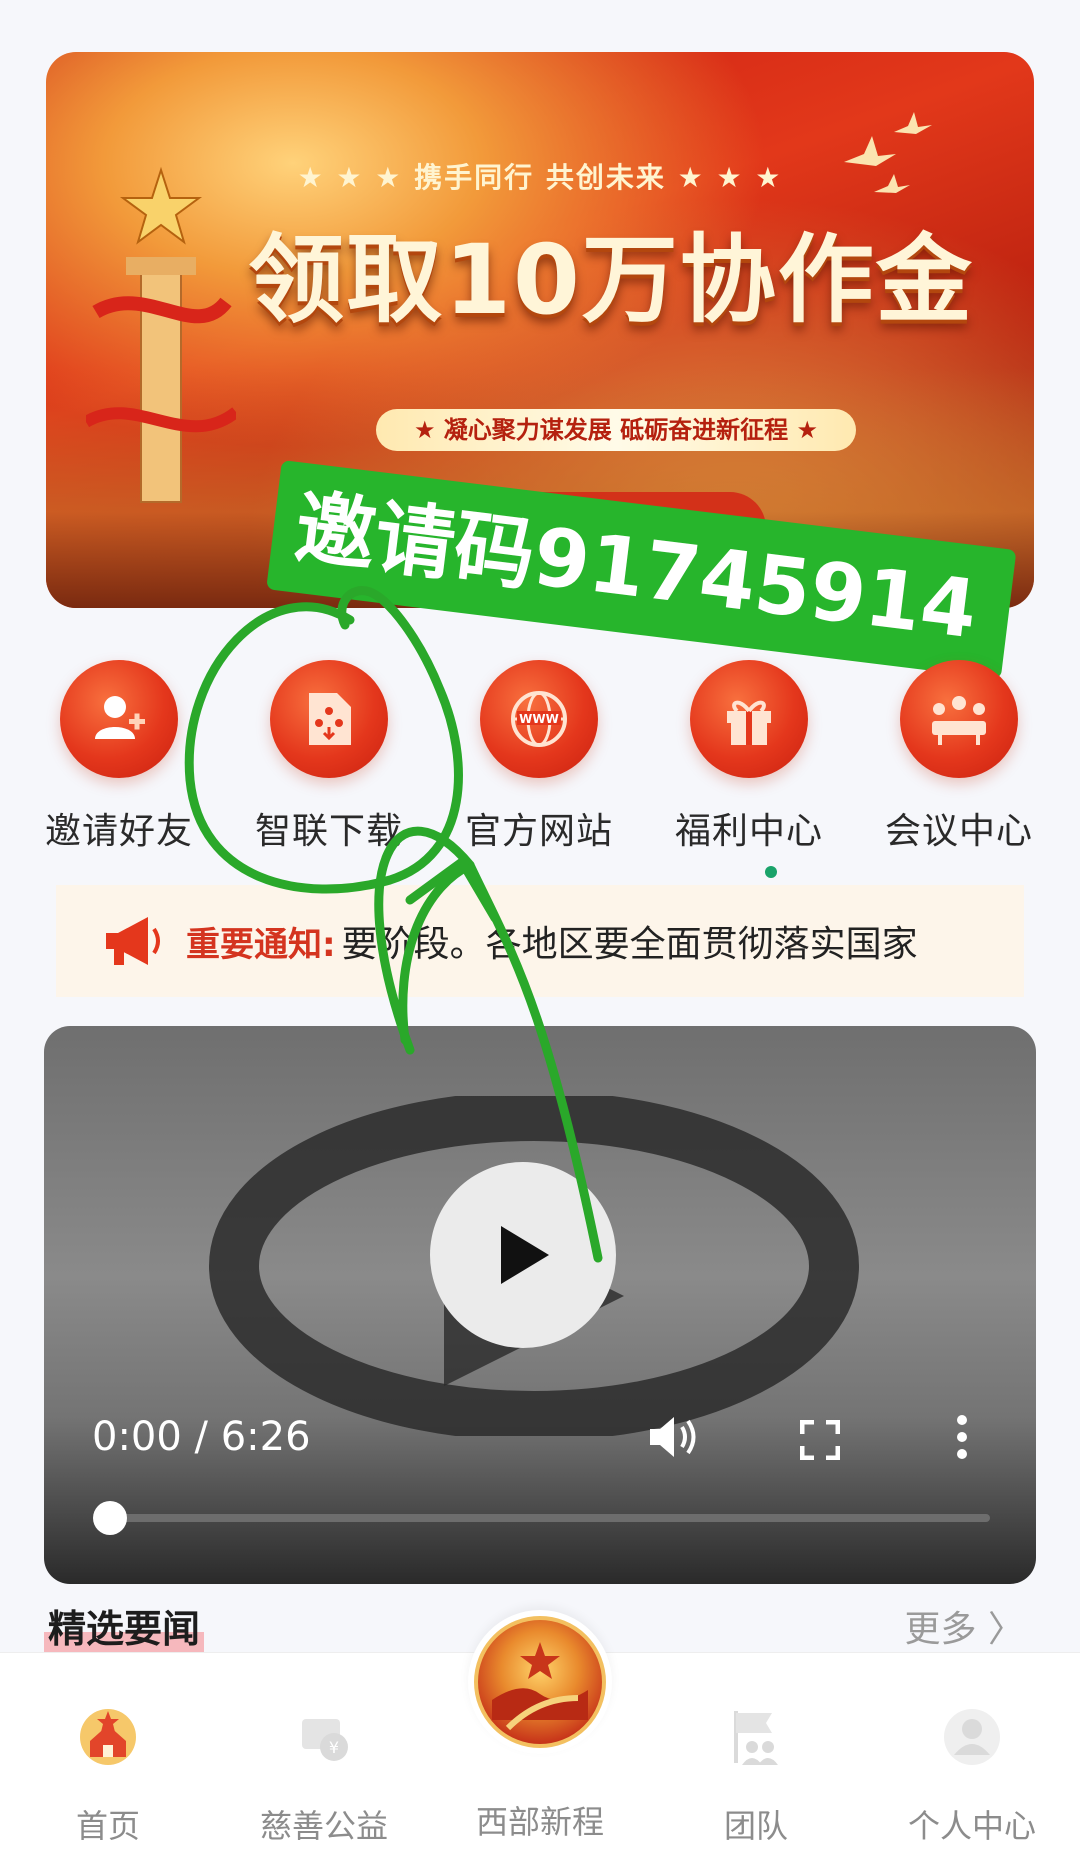 This screenshot has width=1080, height=1870. I want to click on gift-icon, so click(749, 719).